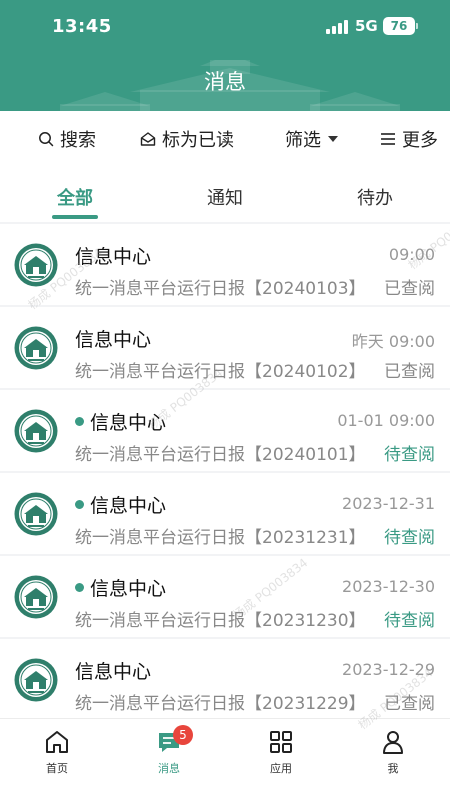 The image size is (450, 800). I want to click on message-time: 09:00, so click(411, 254).